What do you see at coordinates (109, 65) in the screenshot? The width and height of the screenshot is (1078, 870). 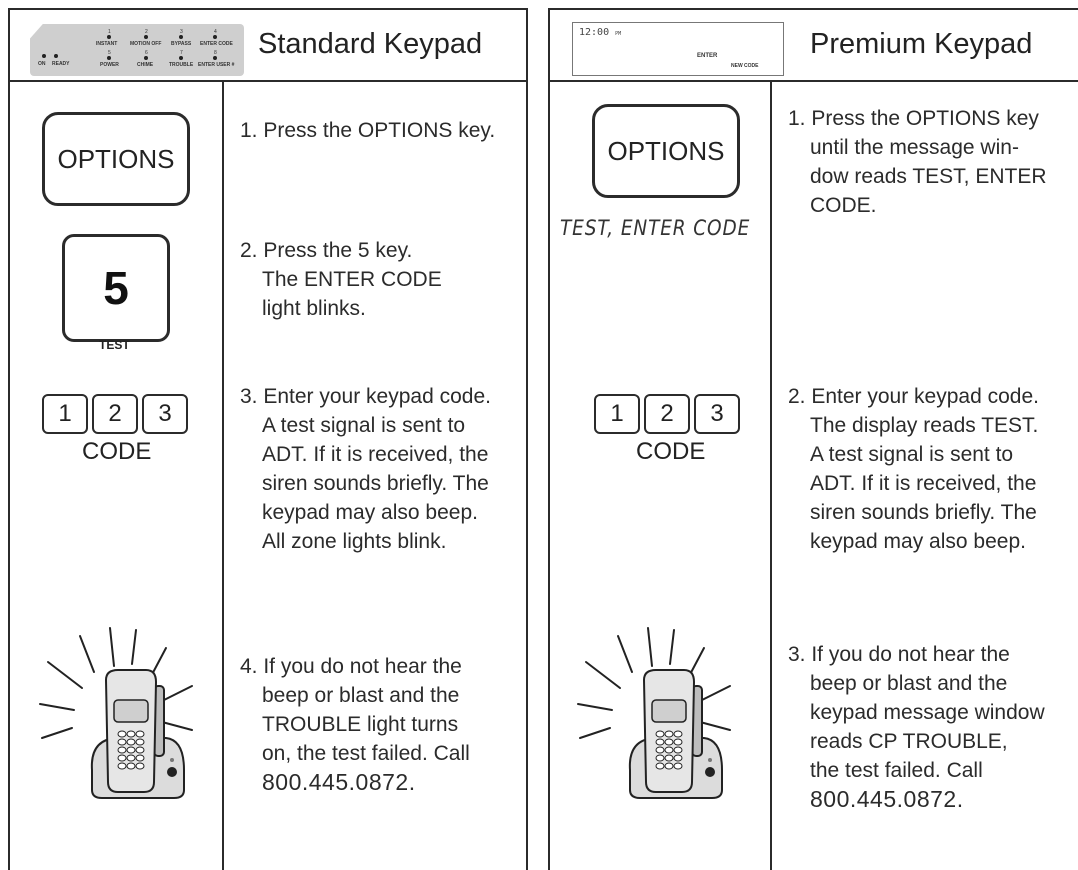 I see `strip-power-label: POWER` at bounding box center [109, 65].